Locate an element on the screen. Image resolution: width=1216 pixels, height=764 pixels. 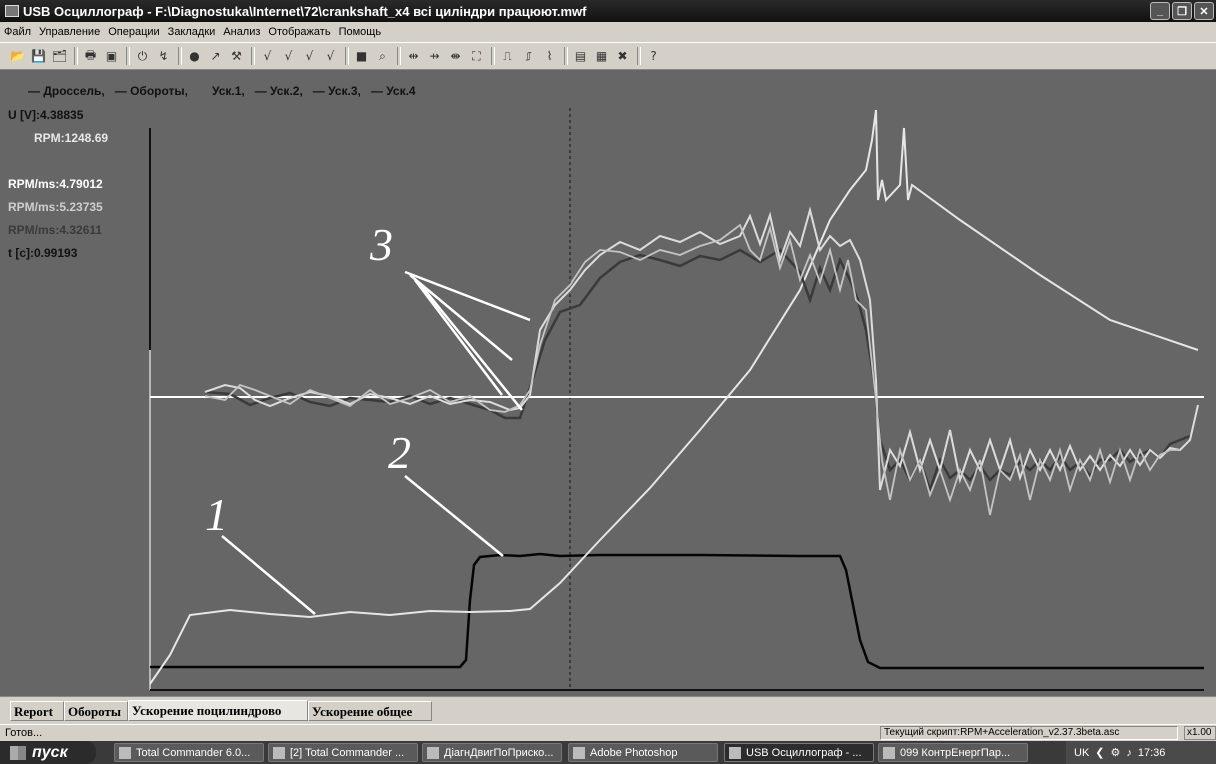
readout-accel-3: RPM/ms:4.32611 is located at coordinates (55, 230).